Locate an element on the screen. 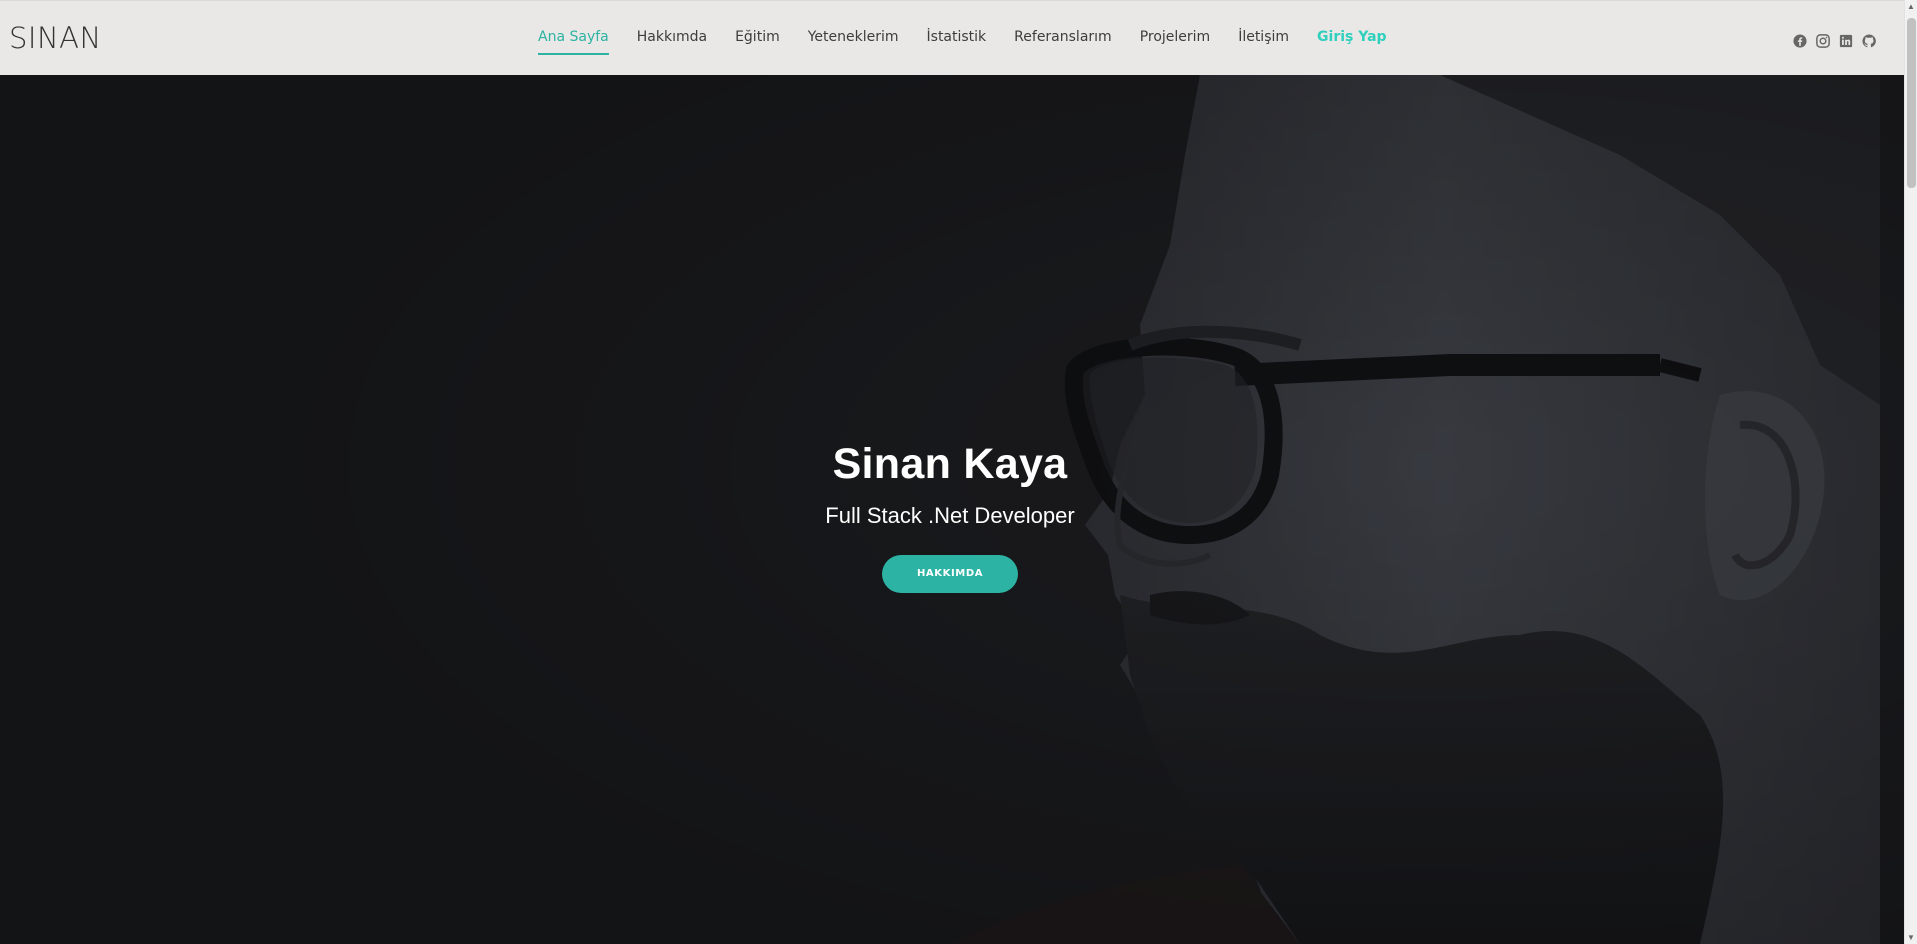  scroll-thumb is located at coordinates (1911, 103).